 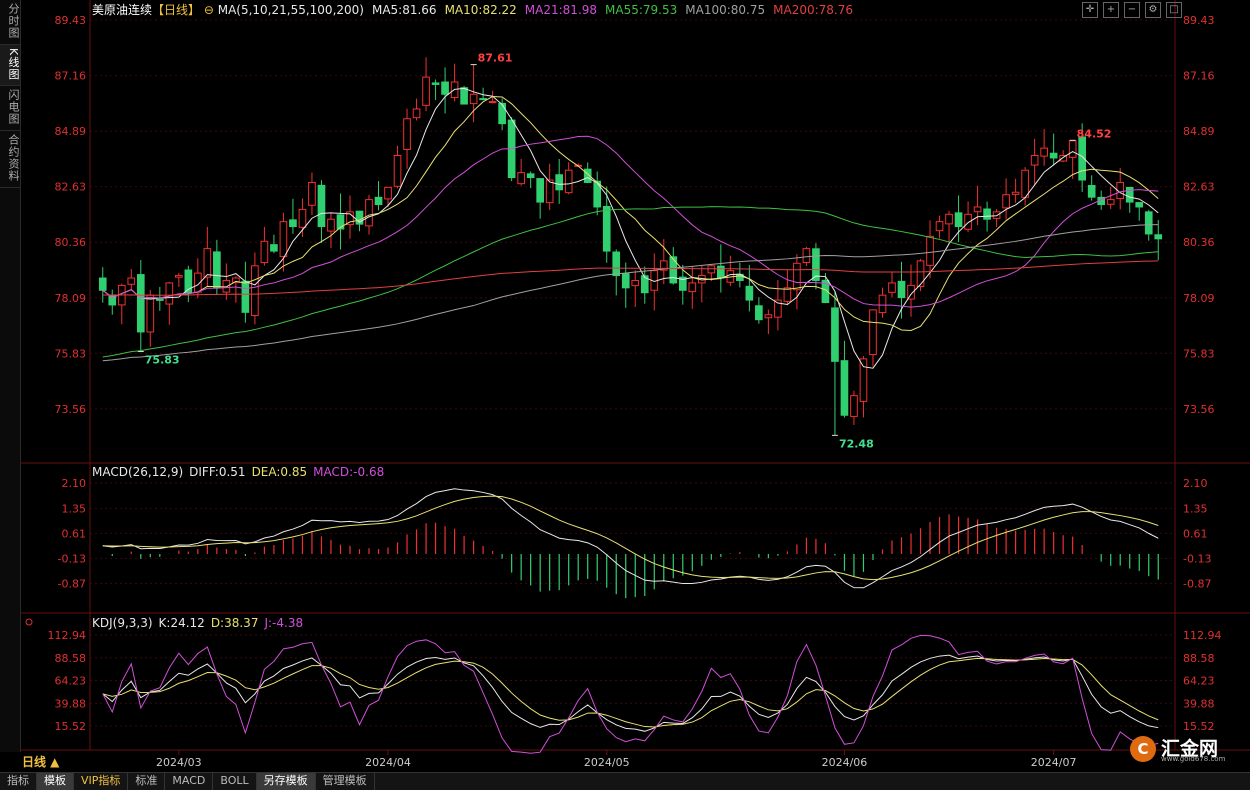 I want to click on kdj-header: KDJ(9,3,3) K:24.12 D:38.37 J:-4.38, so click(x=197, y=623).